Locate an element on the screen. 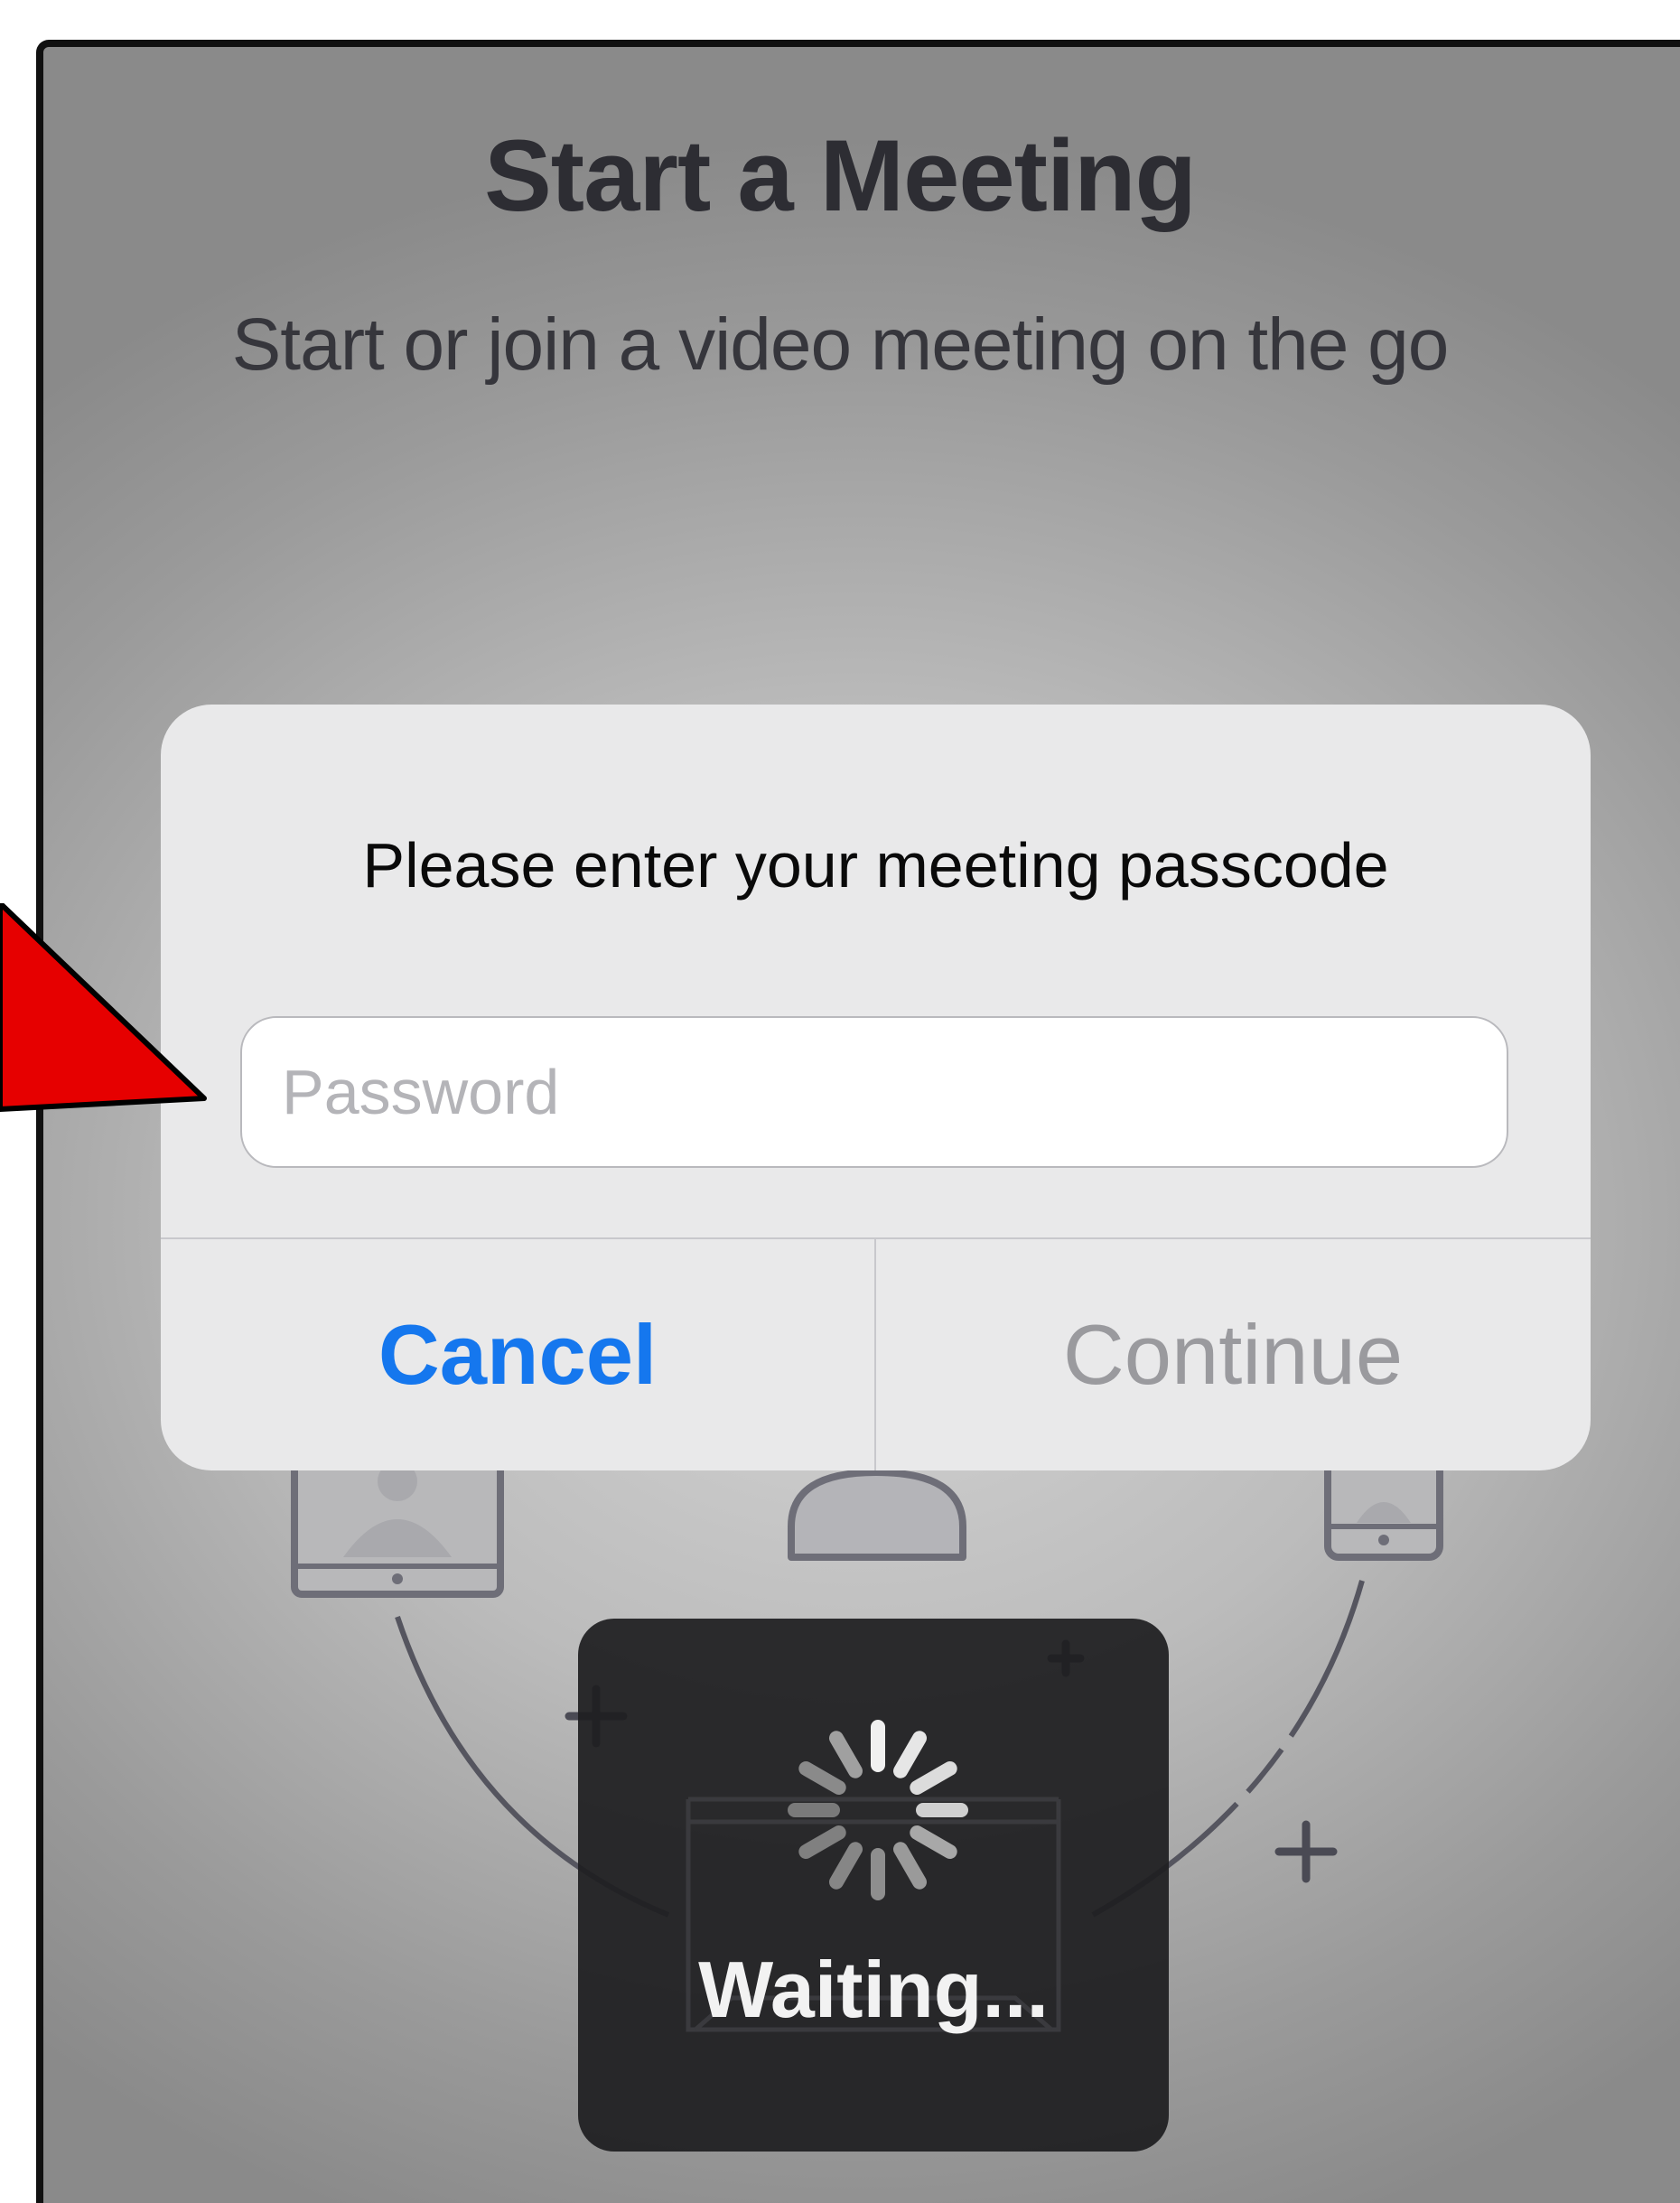  spinner-icon is located at coordinates (878, 1810).